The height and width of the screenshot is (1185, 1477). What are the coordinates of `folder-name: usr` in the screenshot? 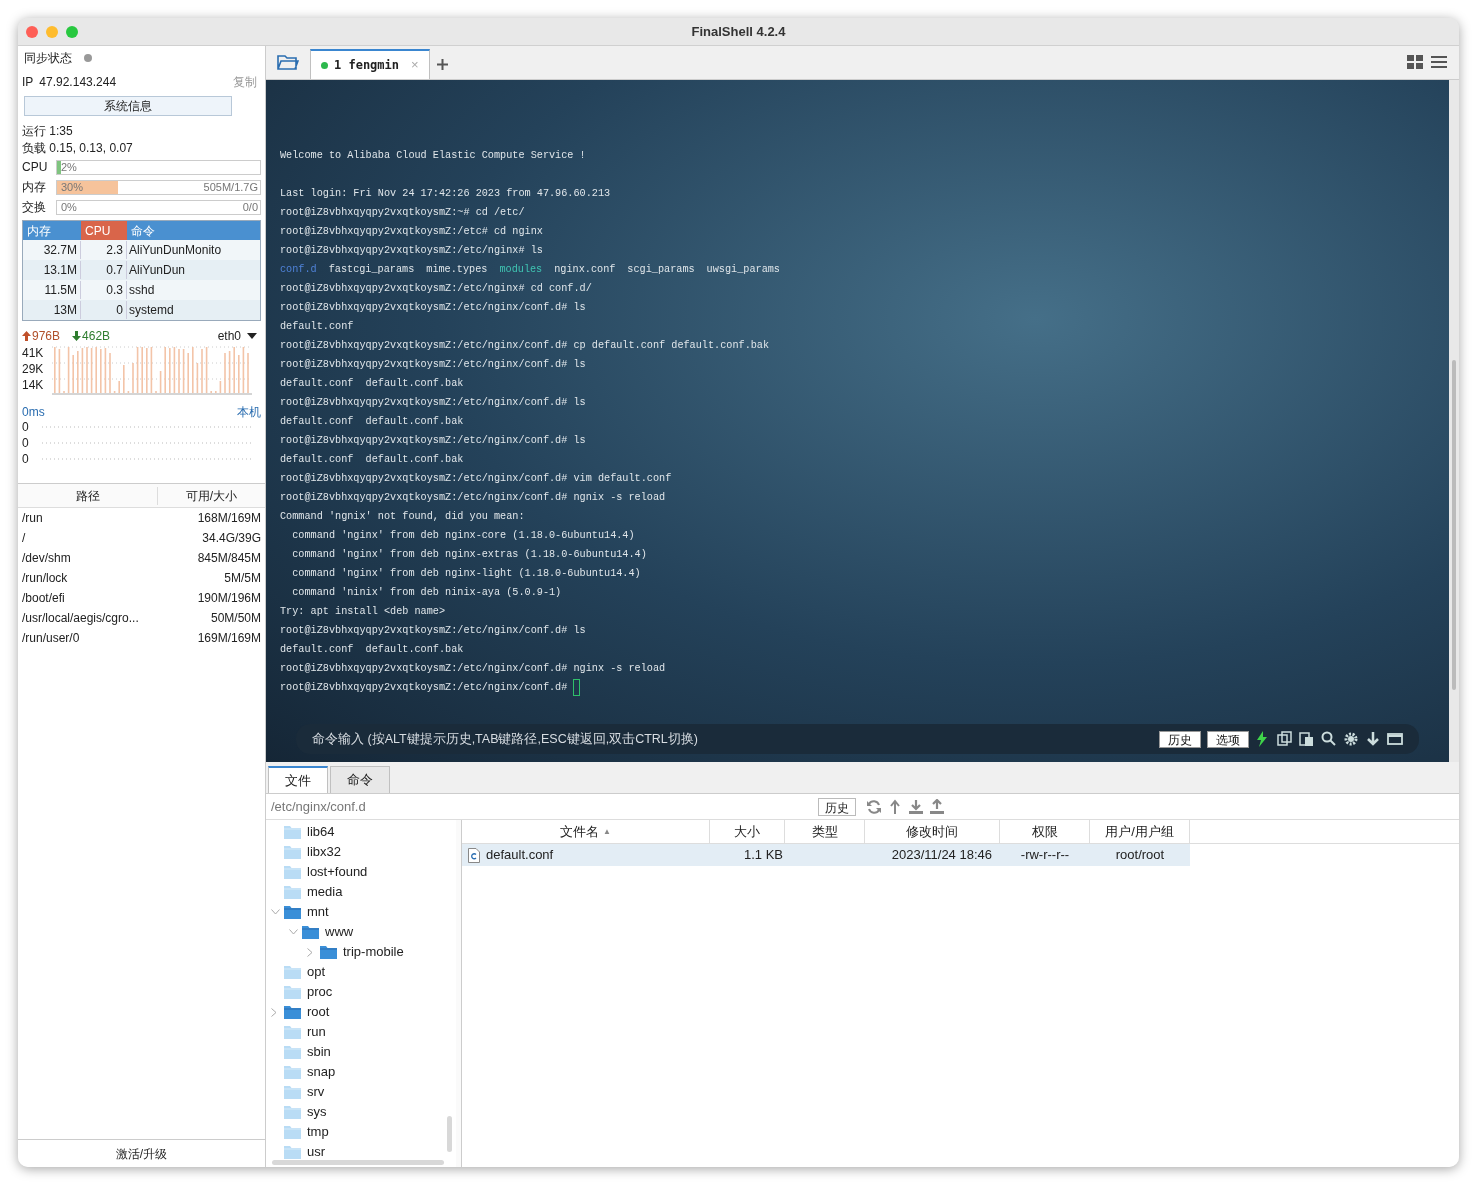 It's located at (316, 1152).